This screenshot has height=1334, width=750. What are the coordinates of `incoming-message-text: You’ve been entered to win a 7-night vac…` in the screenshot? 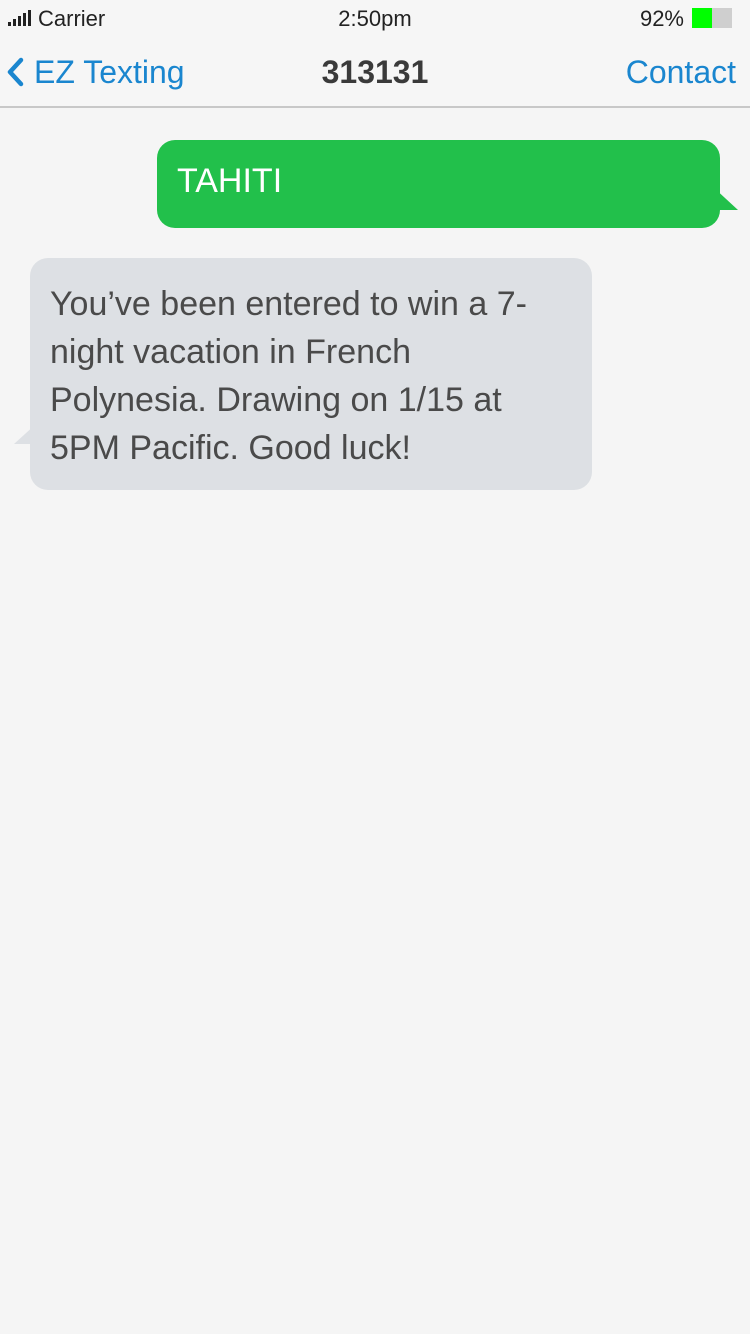 It's located at (288, 376).